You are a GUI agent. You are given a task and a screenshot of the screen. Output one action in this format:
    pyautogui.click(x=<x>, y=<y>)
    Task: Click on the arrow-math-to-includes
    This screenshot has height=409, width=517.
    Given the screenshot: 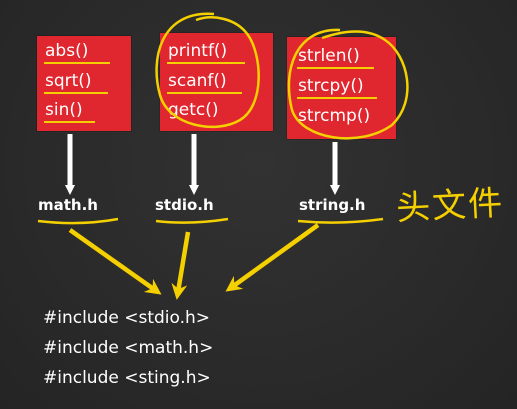 What is the action you would take?
    pyautogui.click(x=115, y=261)
    